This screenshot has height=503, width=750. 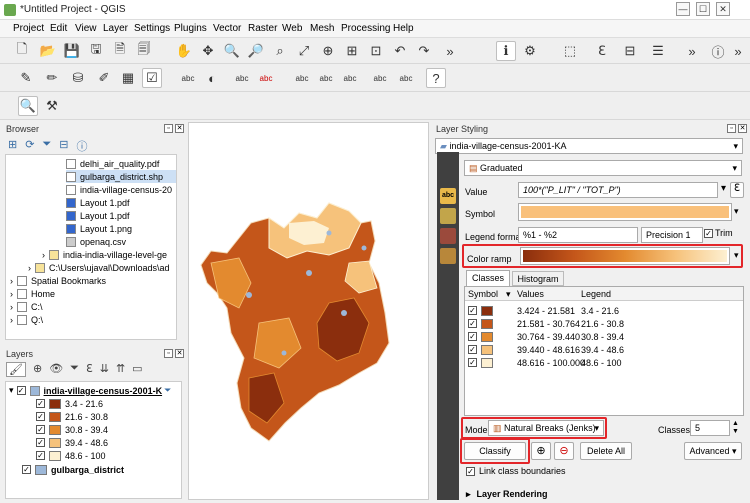 I want to click on add-selected-icon: ⊞, so click(x=12, y=146).